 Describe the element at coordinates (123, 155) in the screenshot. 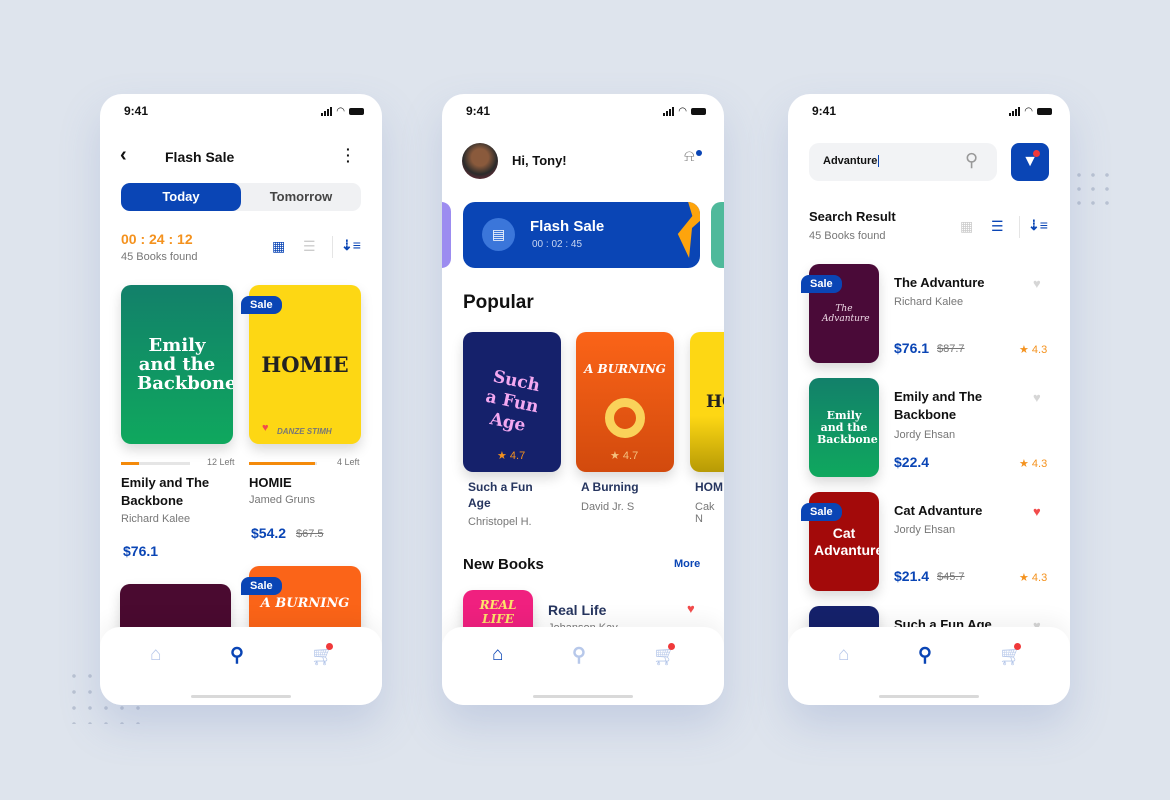

I see `back-button: ‹` at that location.